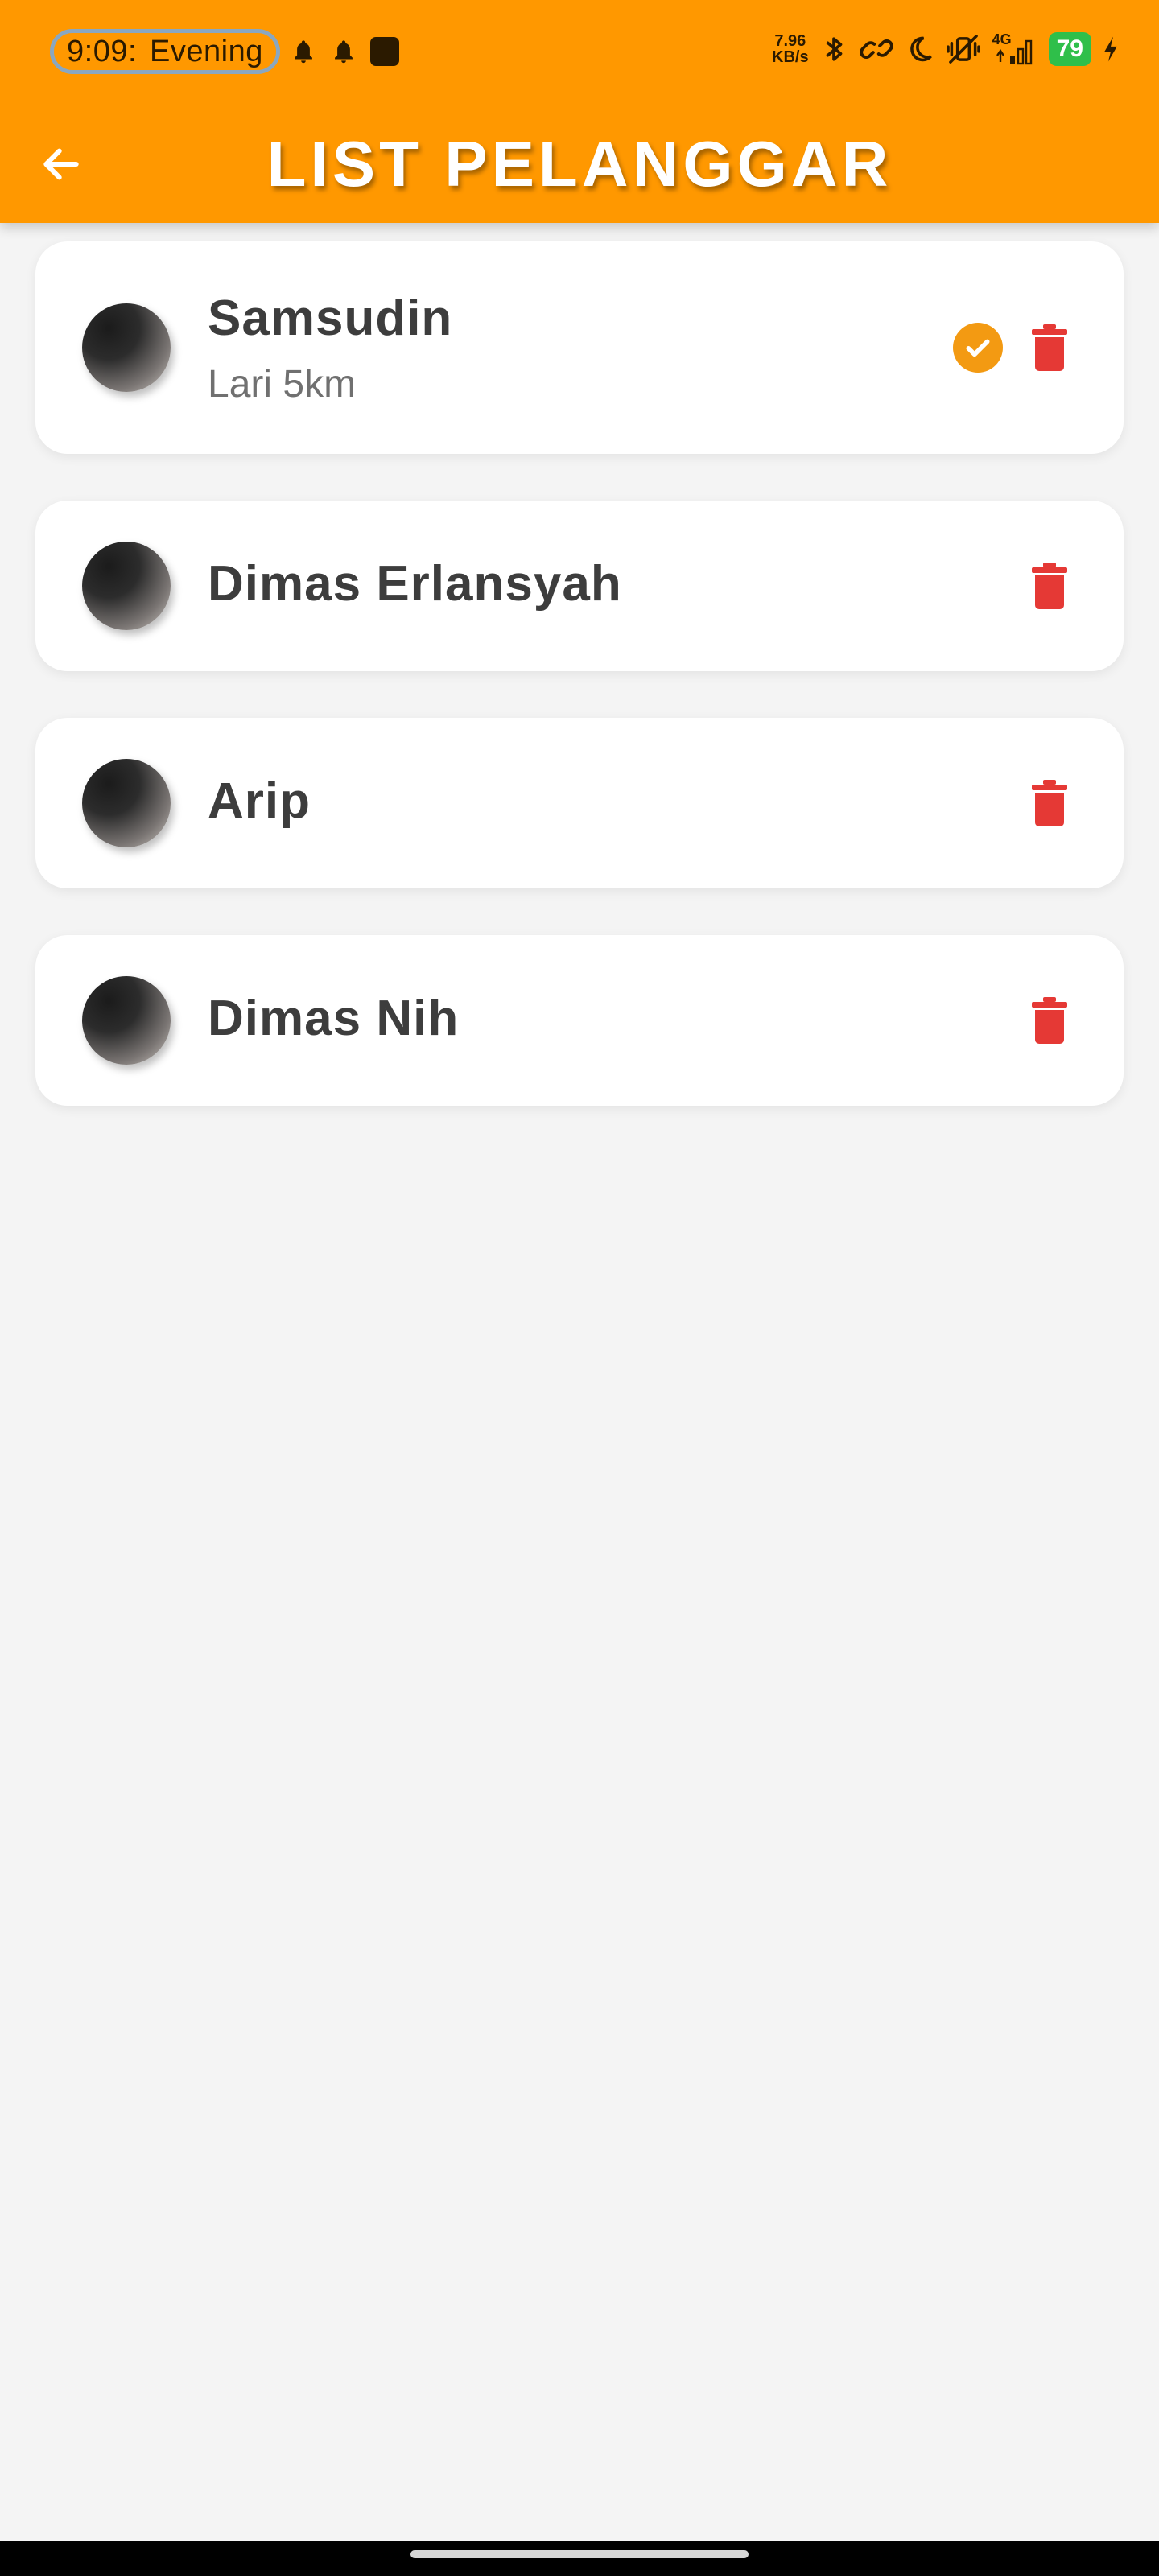 The height and width of the screenshot is (2576, 1159). Describe the element at coordinates (579, 1020) in the screenshot. I see `list-item: Dimas Nih` at that location.